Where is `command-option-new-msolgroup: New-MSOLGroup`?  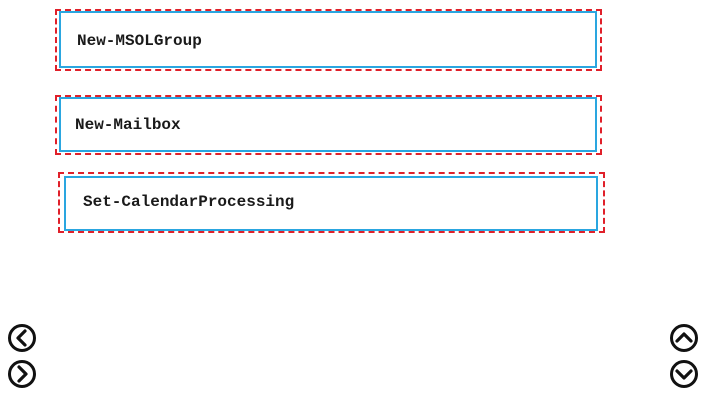
command-option-new-msolgroup: New-MSOLGroup is located at coordinates (328, 40).